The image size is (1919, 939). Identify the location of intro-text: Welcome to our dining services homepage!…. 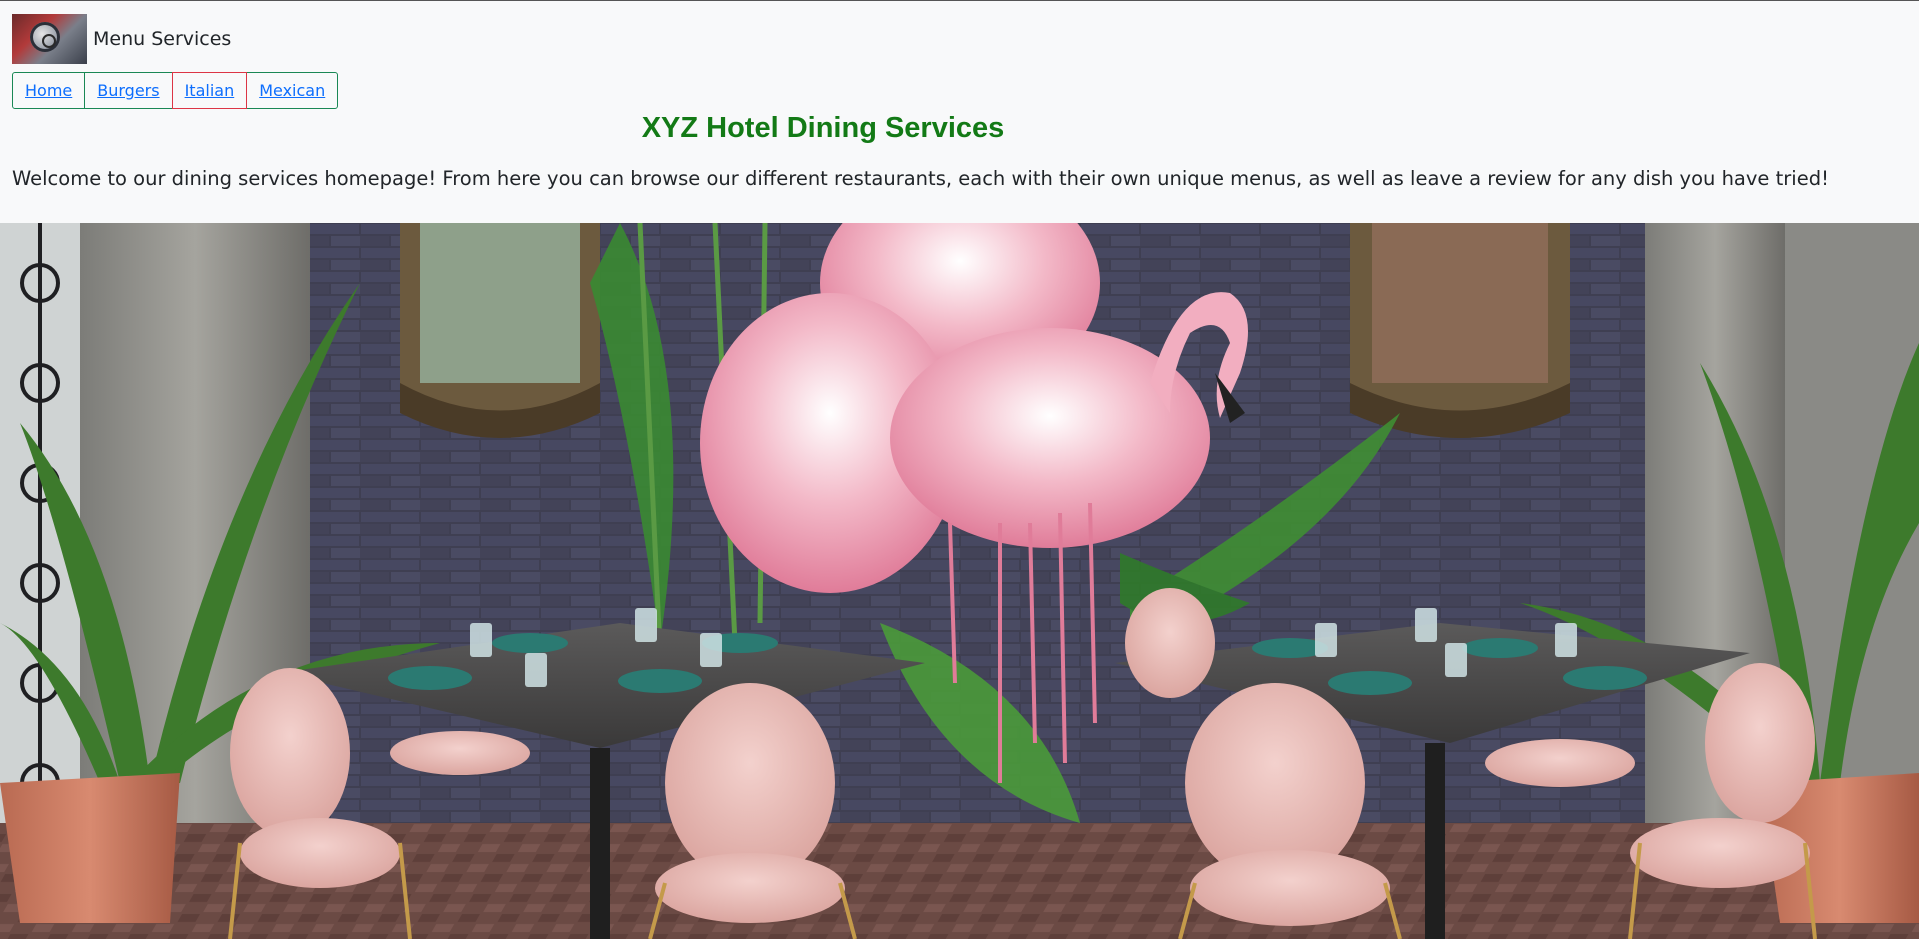
(920, 178).